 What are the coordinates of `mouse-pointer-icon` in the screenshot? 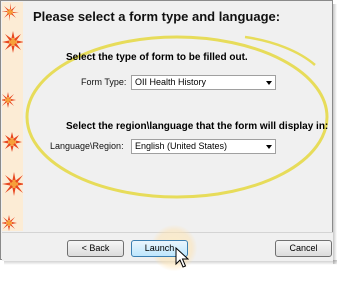 It's located at (182, 257).